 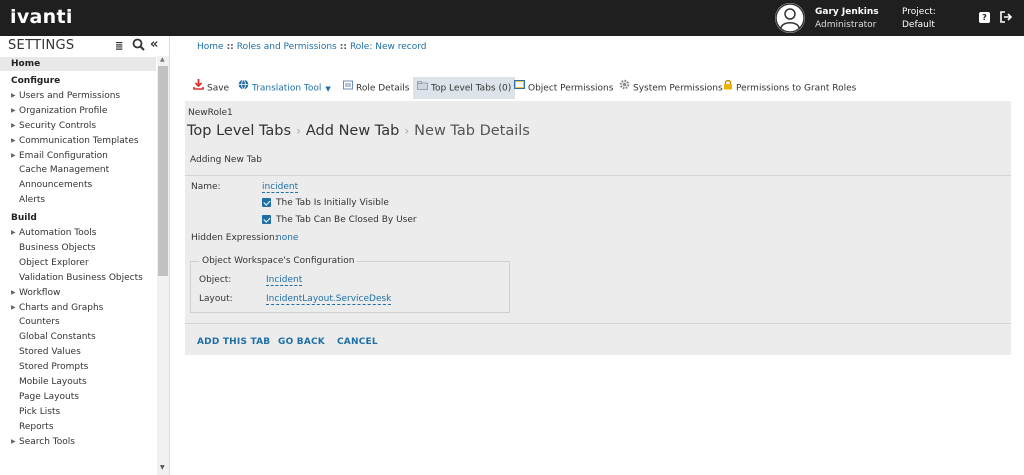 I want to click on breadcrumb-roles: Roles and Permissions, so click(x=287, y=47).